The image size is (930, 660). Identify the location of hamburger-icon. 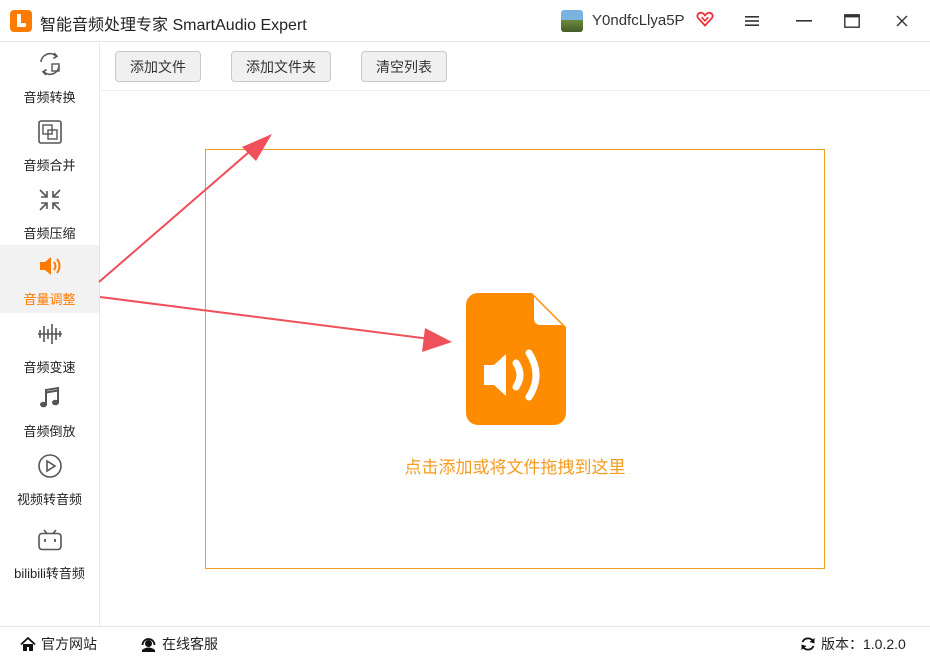
(752, 21).